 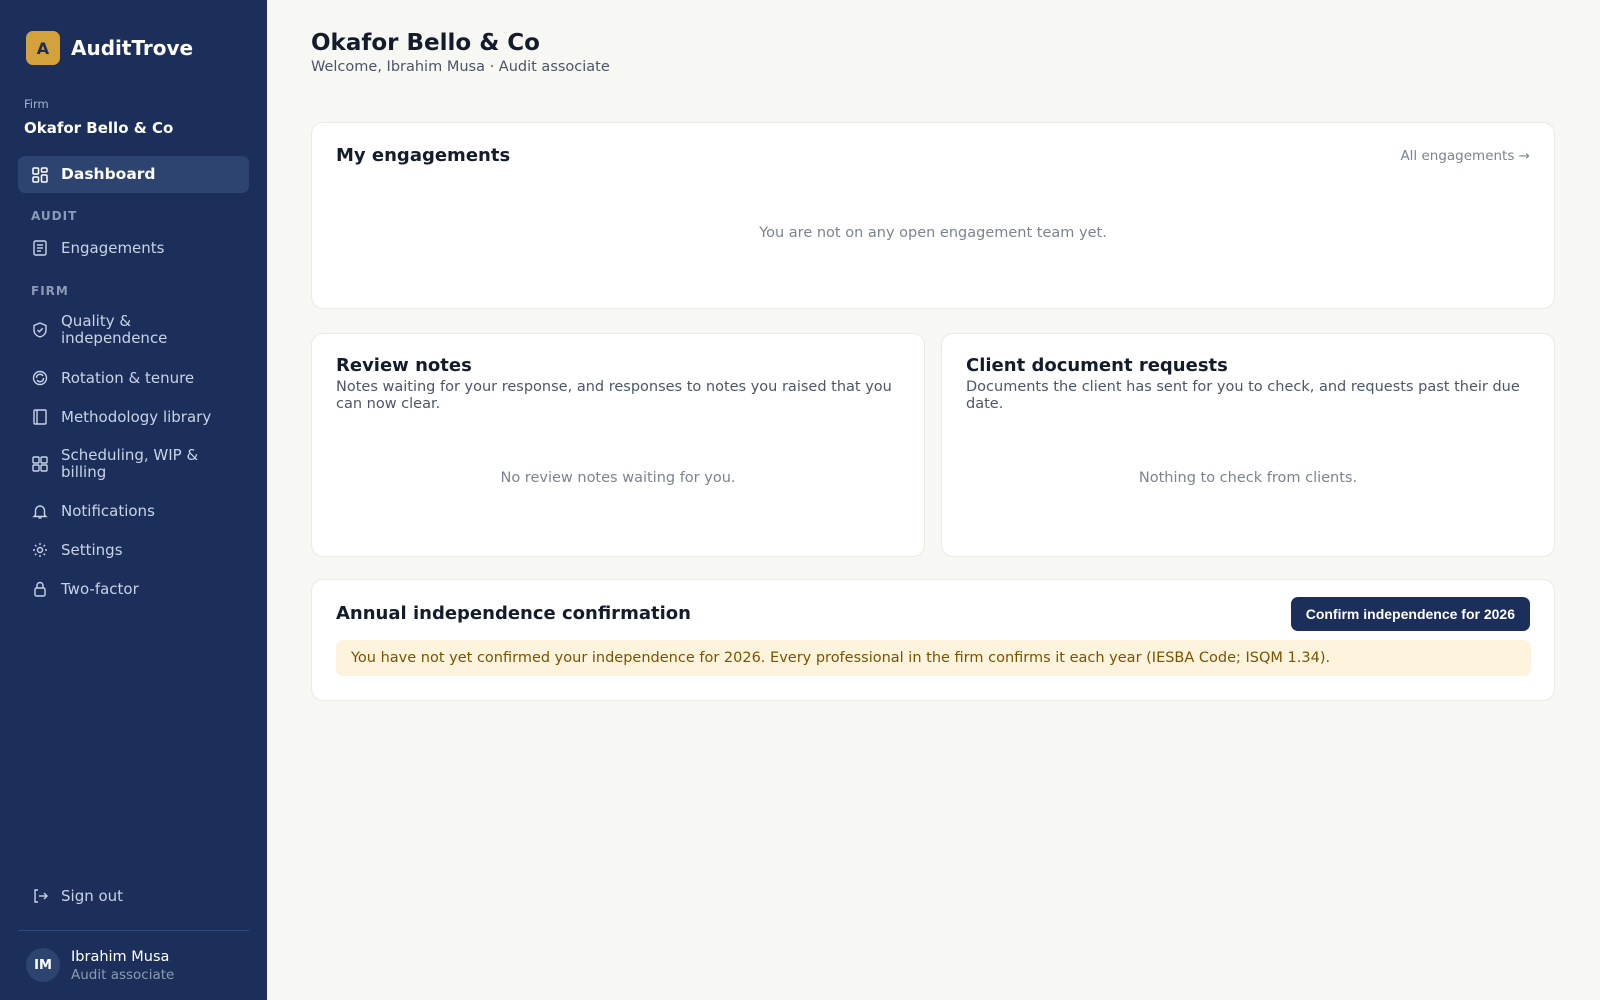 I want to click on nav-item-rotation-tenure: Rotation & tenure, so click(x=133, y=378).